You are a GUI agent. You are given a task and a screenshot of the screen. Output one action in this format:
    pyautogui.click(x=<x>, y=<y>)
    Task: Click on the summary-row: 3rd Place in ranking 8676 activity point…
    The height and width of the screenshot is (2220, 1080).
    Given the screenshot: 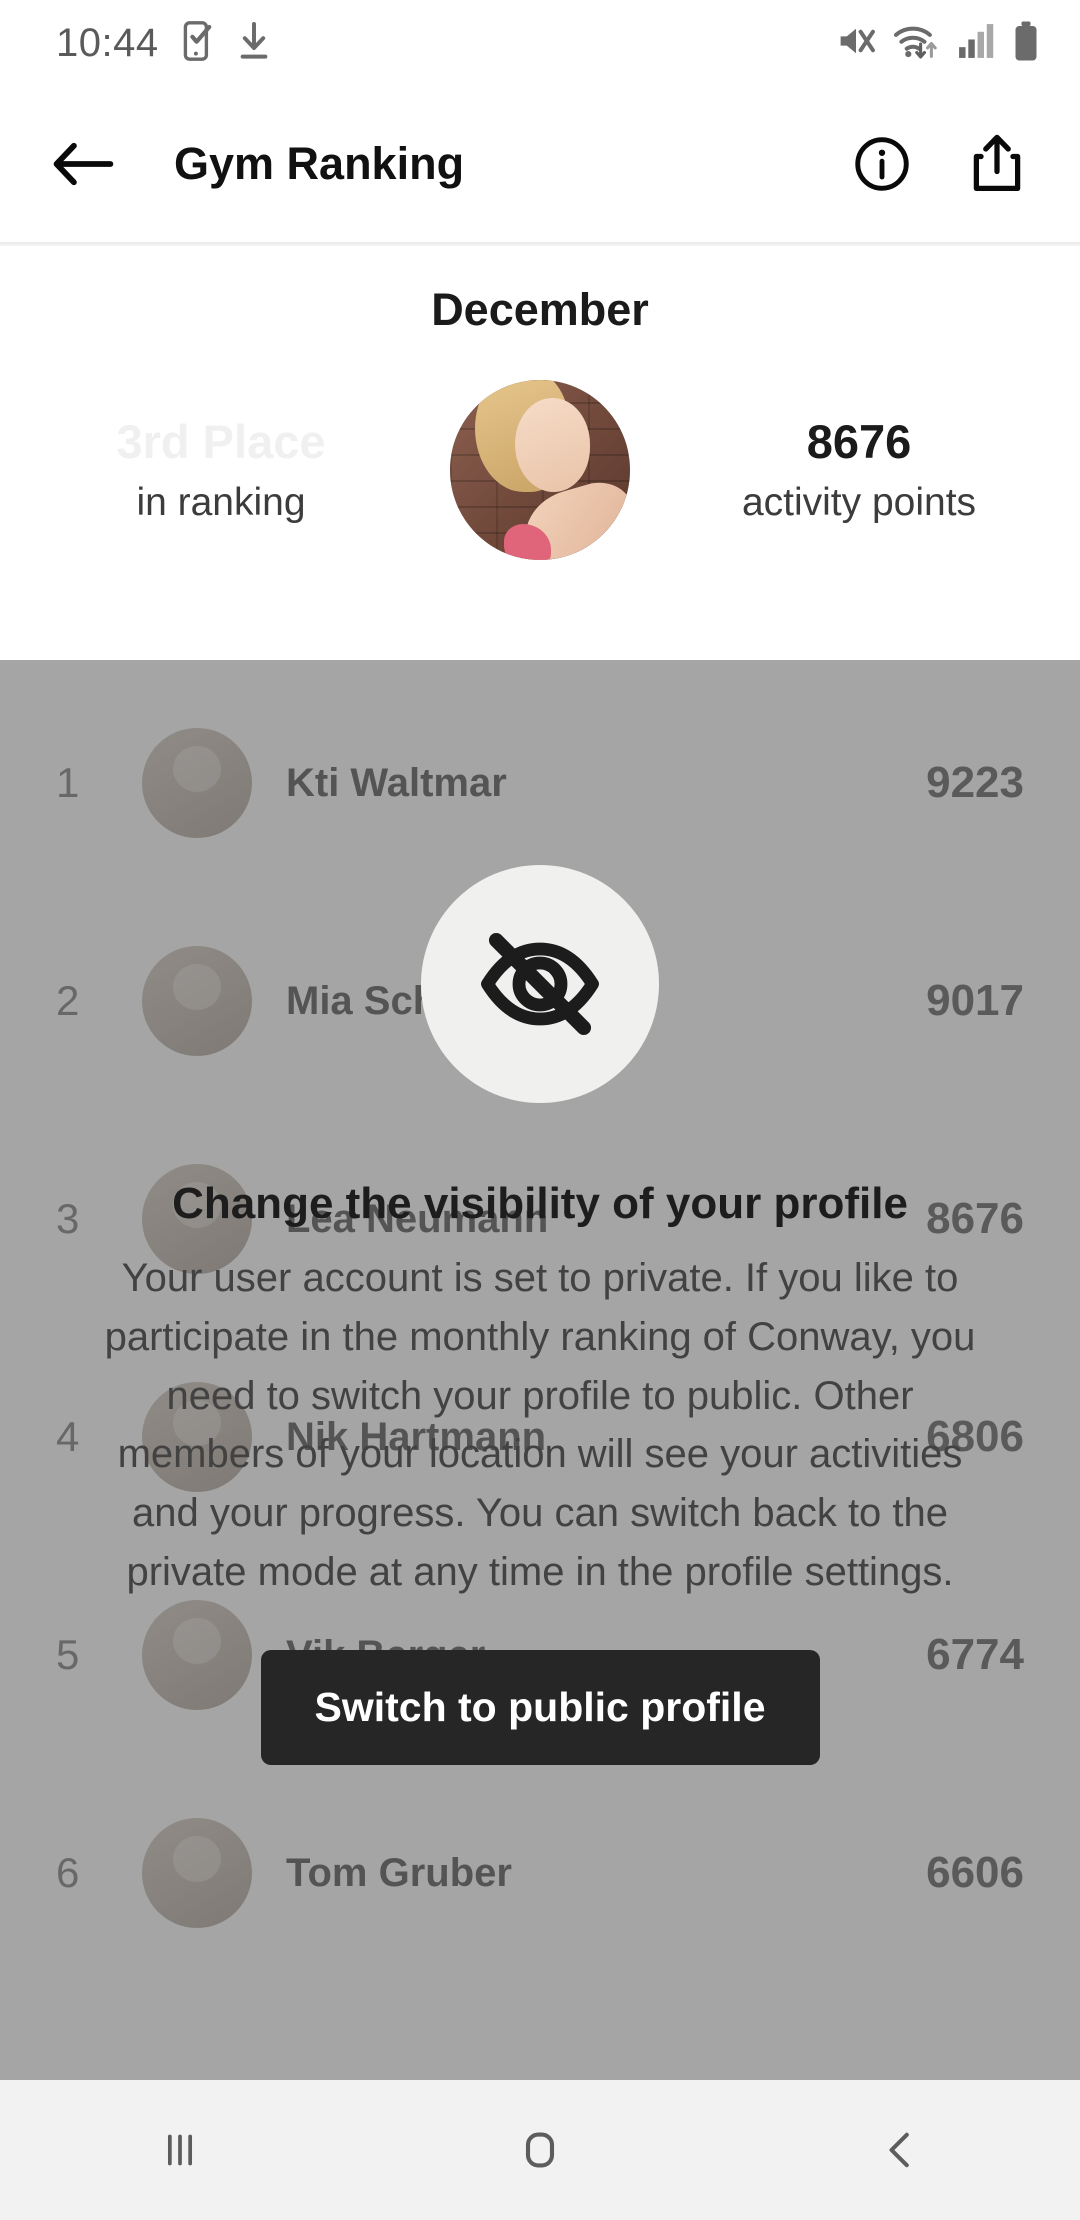 What is the action you would take?
    pyautogui.click(x=540, y=470)
    